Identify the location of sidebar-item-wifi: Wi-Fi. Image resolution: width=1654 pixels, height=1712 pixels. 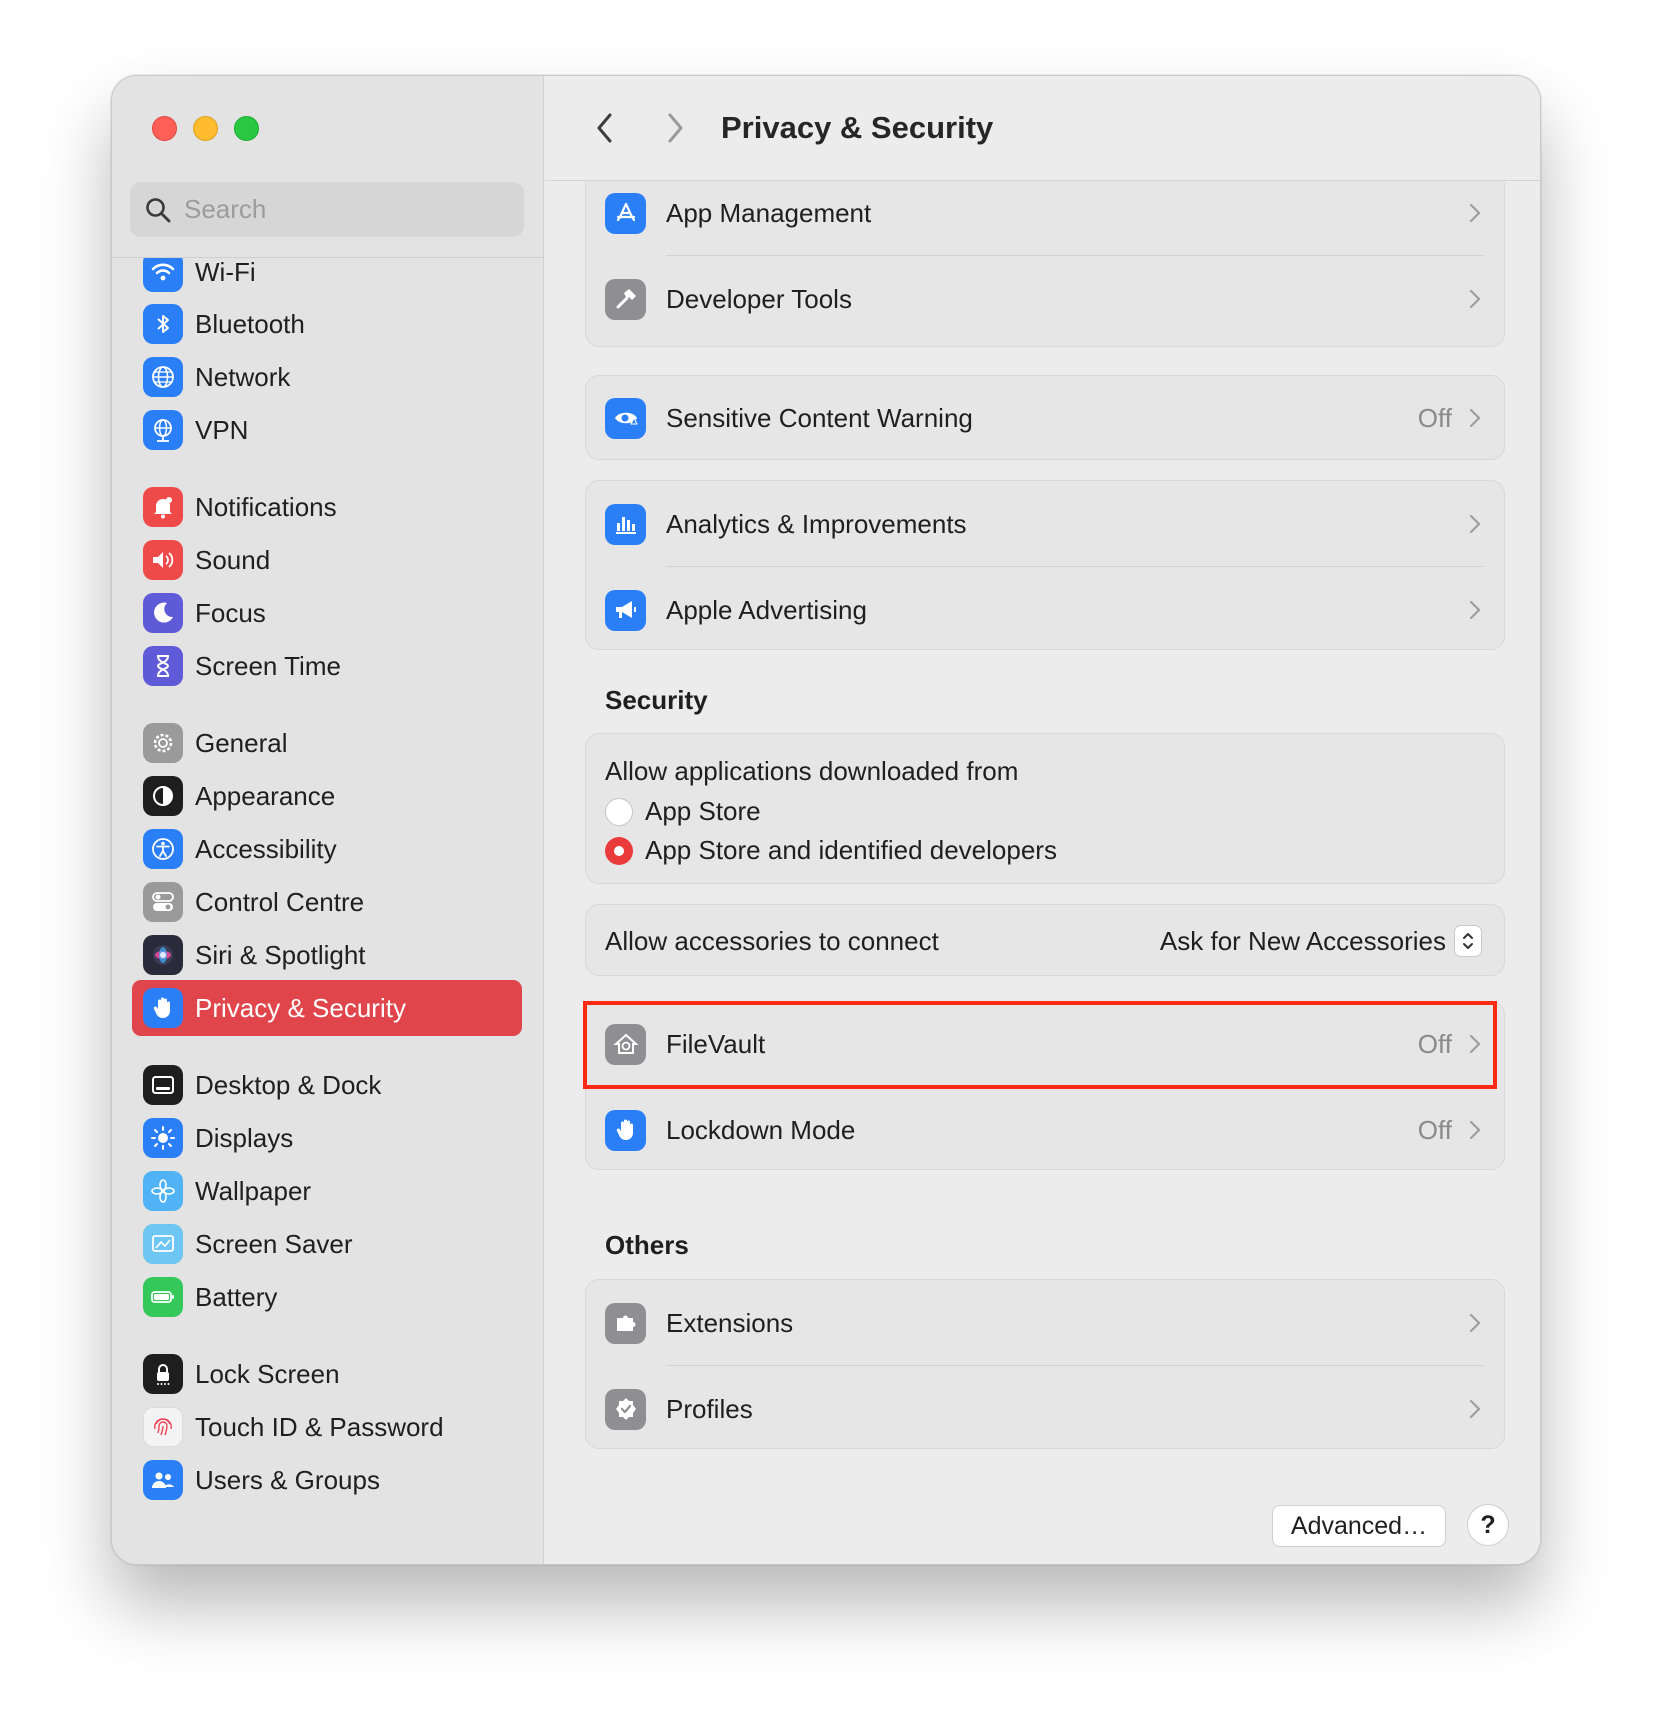
(327, 279).